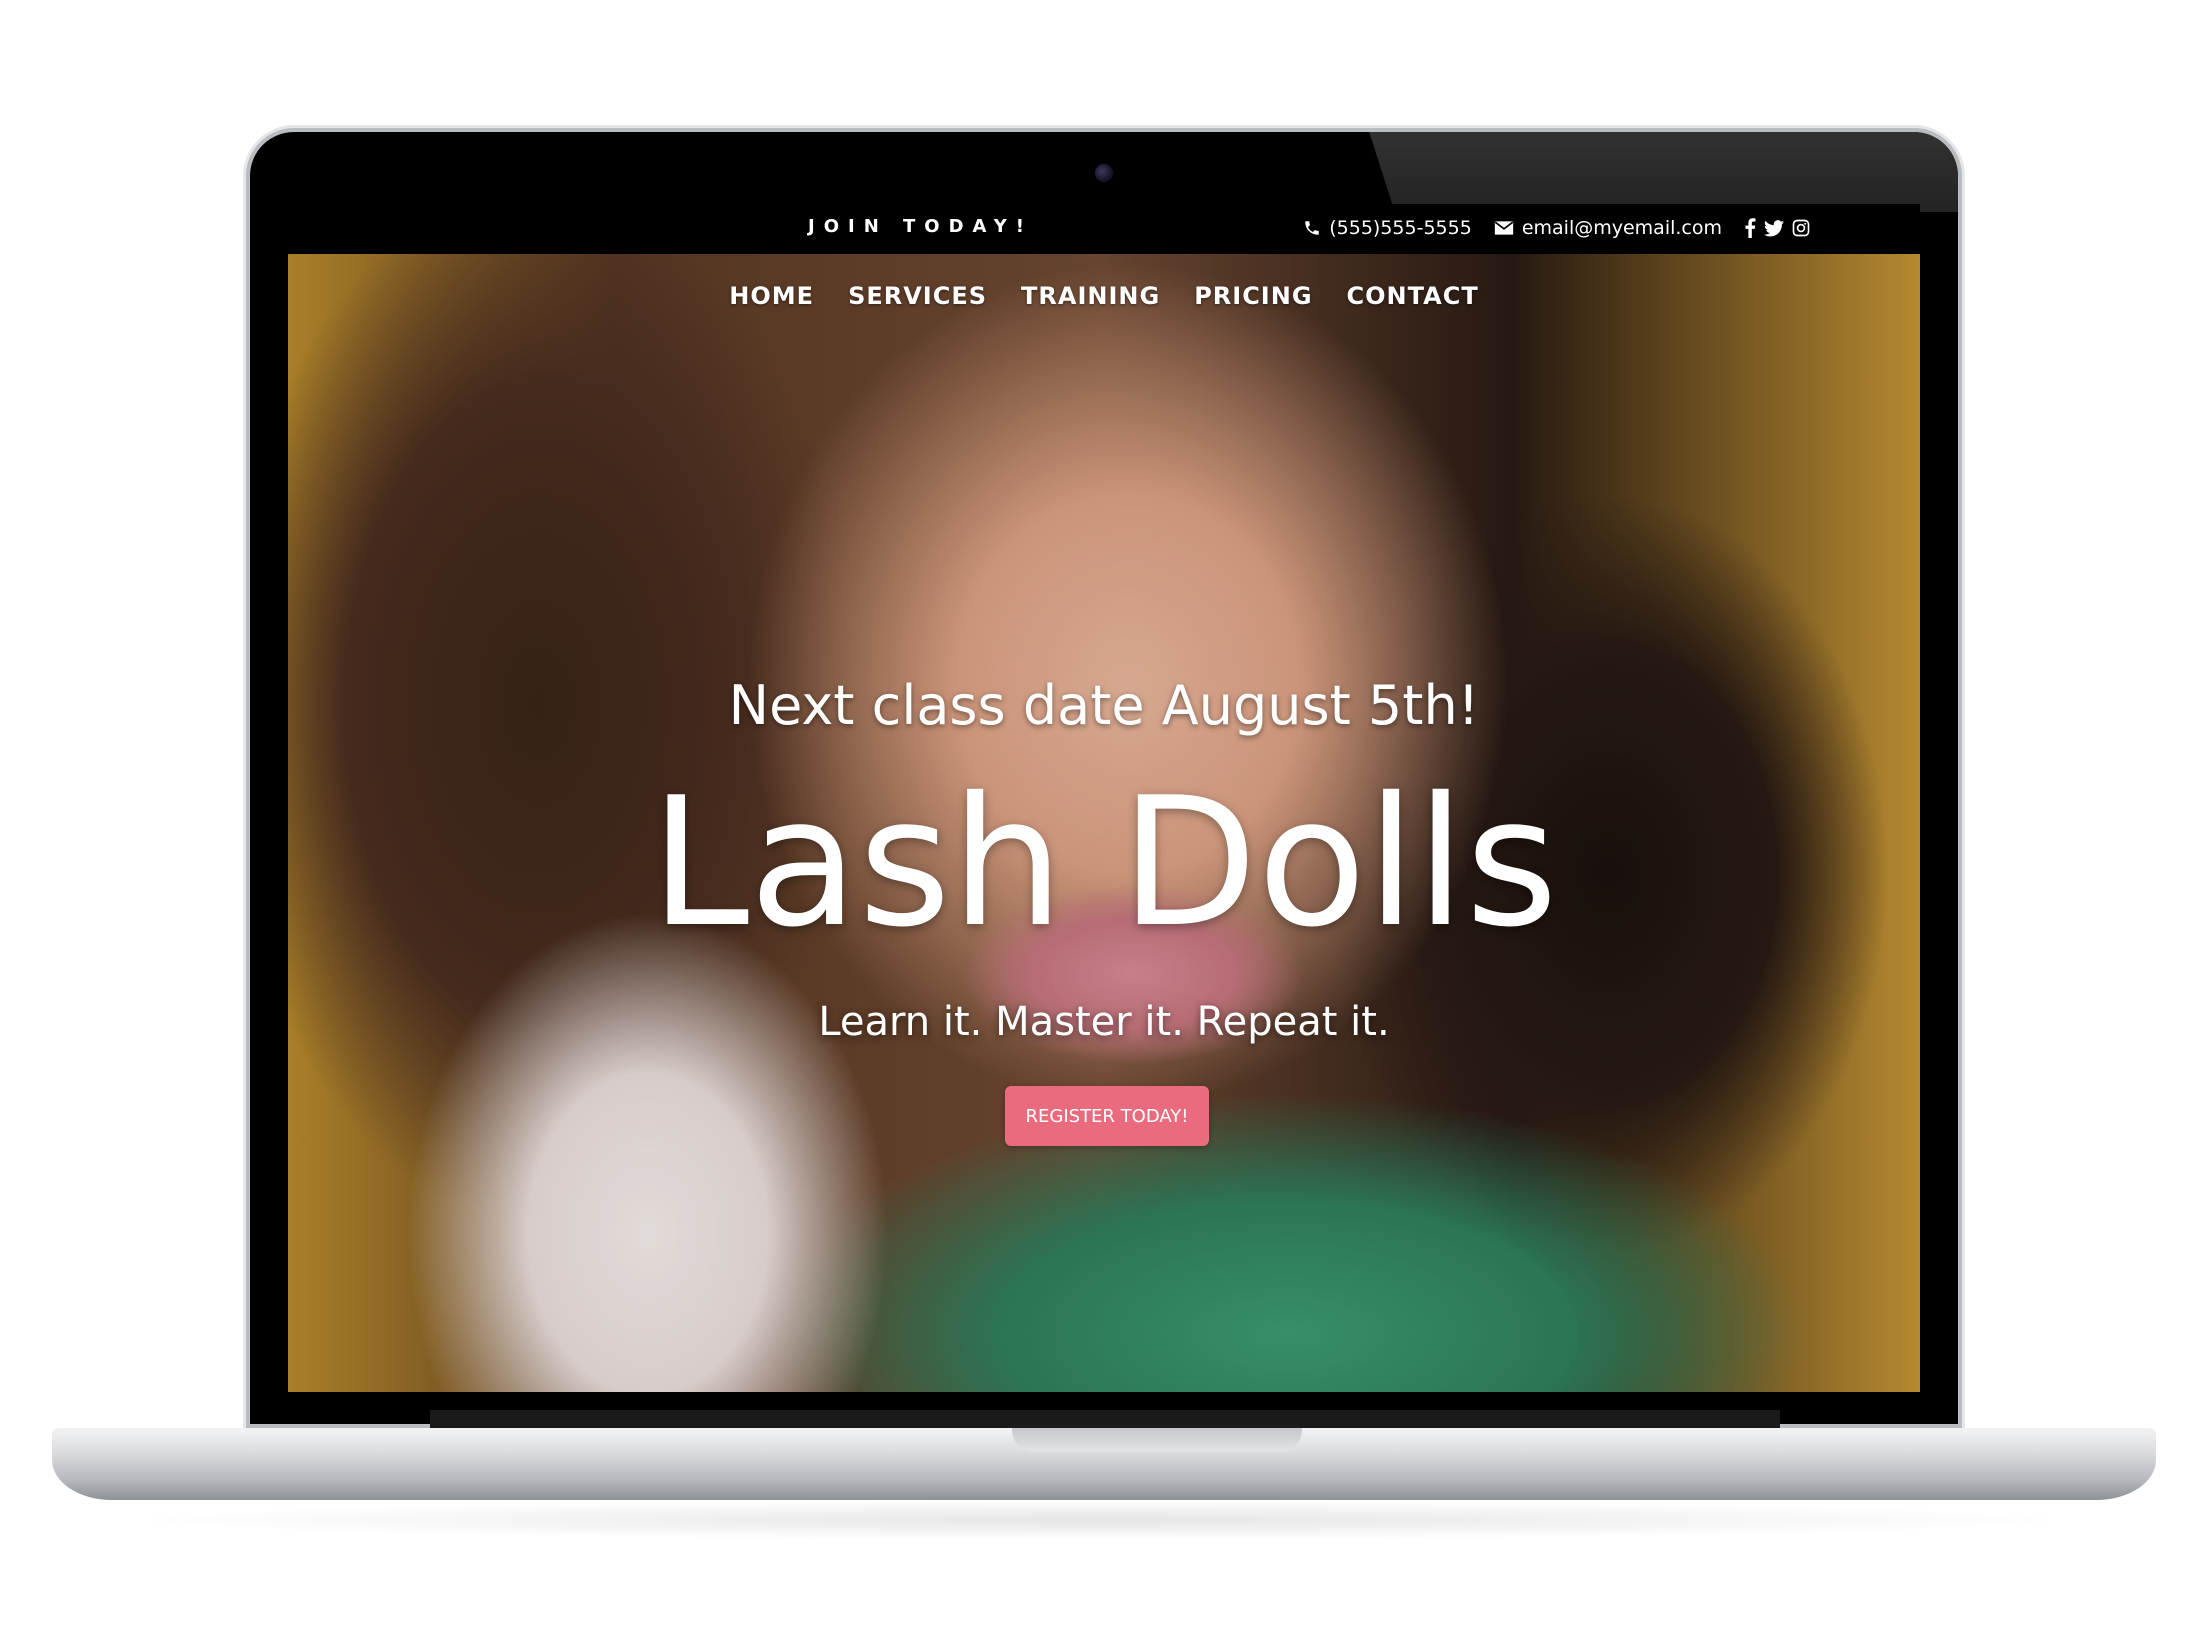  I want to click on nav-services: SERVICES, so click(917, 296).